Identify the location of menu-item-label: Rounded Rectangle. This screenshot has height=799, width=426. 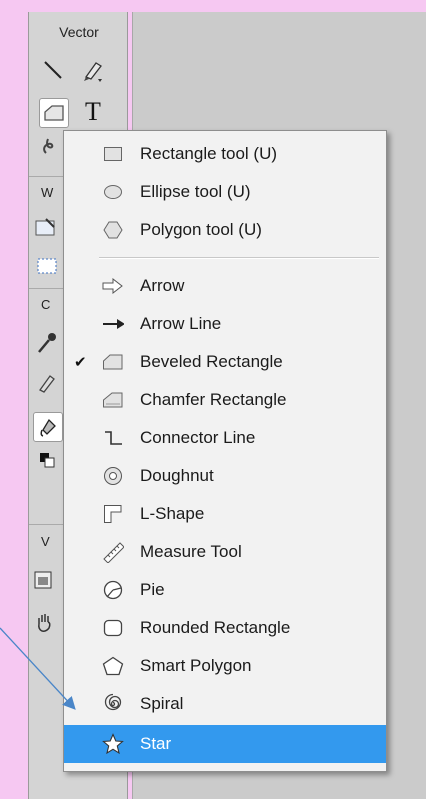
(215, 627).